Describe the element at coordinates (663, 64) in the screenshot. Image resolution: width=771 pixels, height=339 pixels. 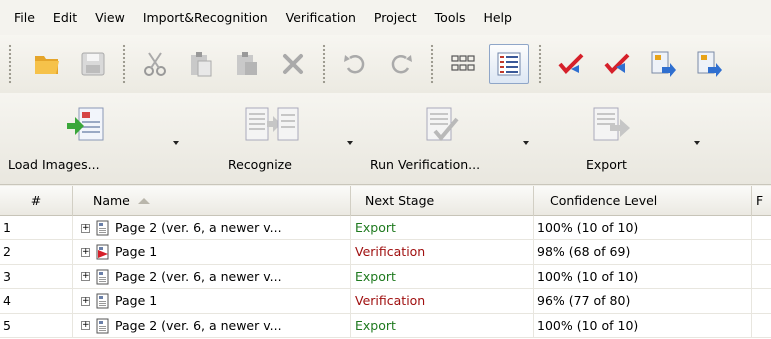
I see `send-to-stage-icon` at that location.